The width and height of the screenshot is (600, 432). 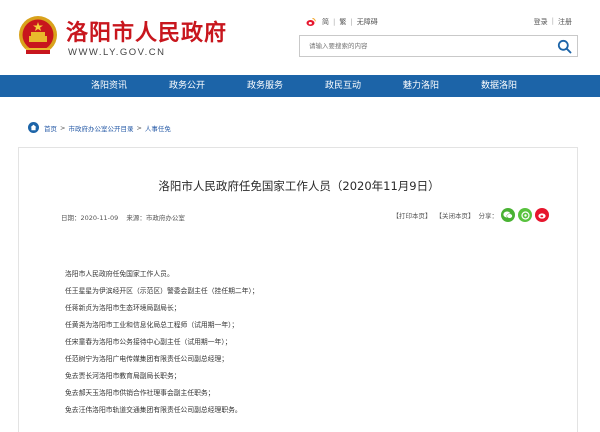 I want to click on article-title: 洛阳市人民政府任免国家工作人员（2020年11月9日）, so click(x=299, y=186).